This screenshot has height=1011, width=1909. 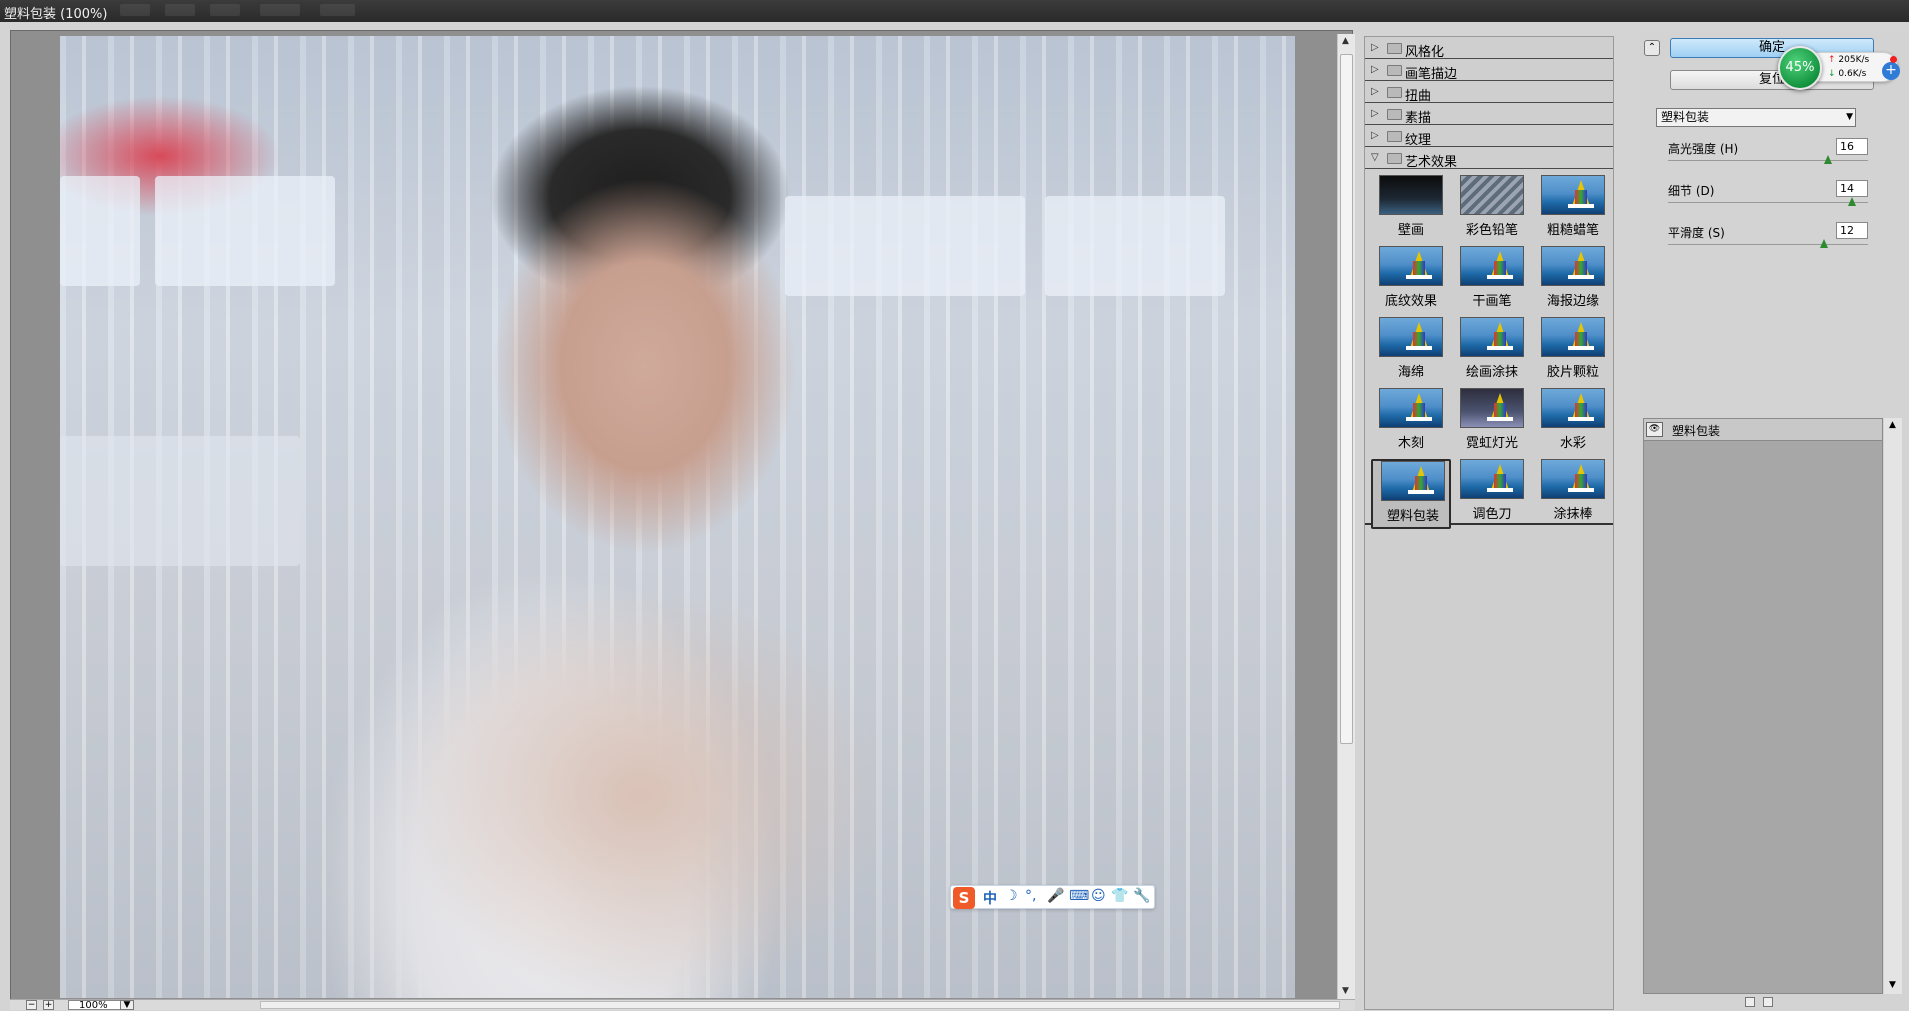 What do you see at coordinates (1768, 1002) in the screenshot?
I see `delete-effect-layer-icon` at bounding box center [1768, 1002].